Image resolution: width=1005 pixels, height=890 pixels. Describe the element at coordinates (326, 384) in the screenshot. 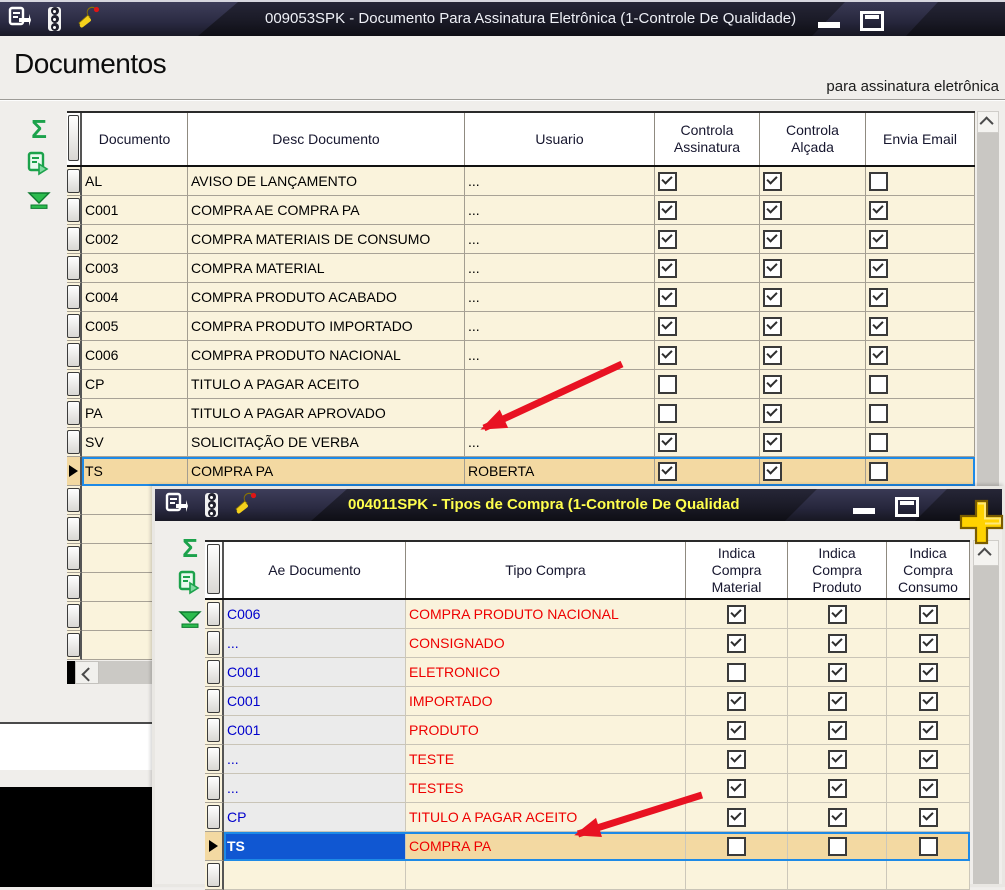

I see `desc-documento-cell: TITULO A PAGAR ACEITO` at that location.